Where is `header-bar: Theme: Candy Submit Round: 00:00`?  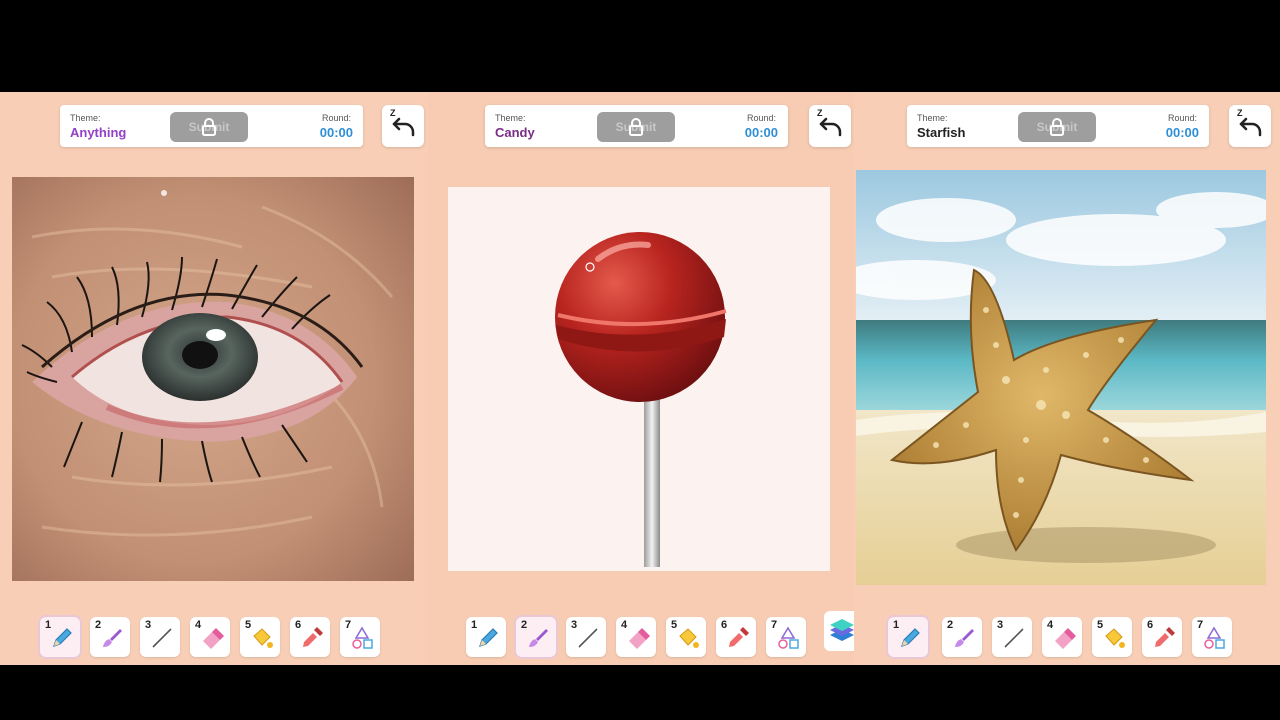 header-bar: Theme: Candy Submit Round: 00:00 is located at coordinates (636, 126).